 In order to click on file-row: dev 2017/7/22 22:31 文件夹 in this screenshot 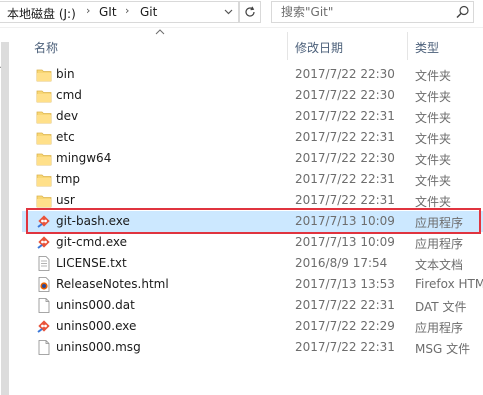, I will do `click(252, 116)`.